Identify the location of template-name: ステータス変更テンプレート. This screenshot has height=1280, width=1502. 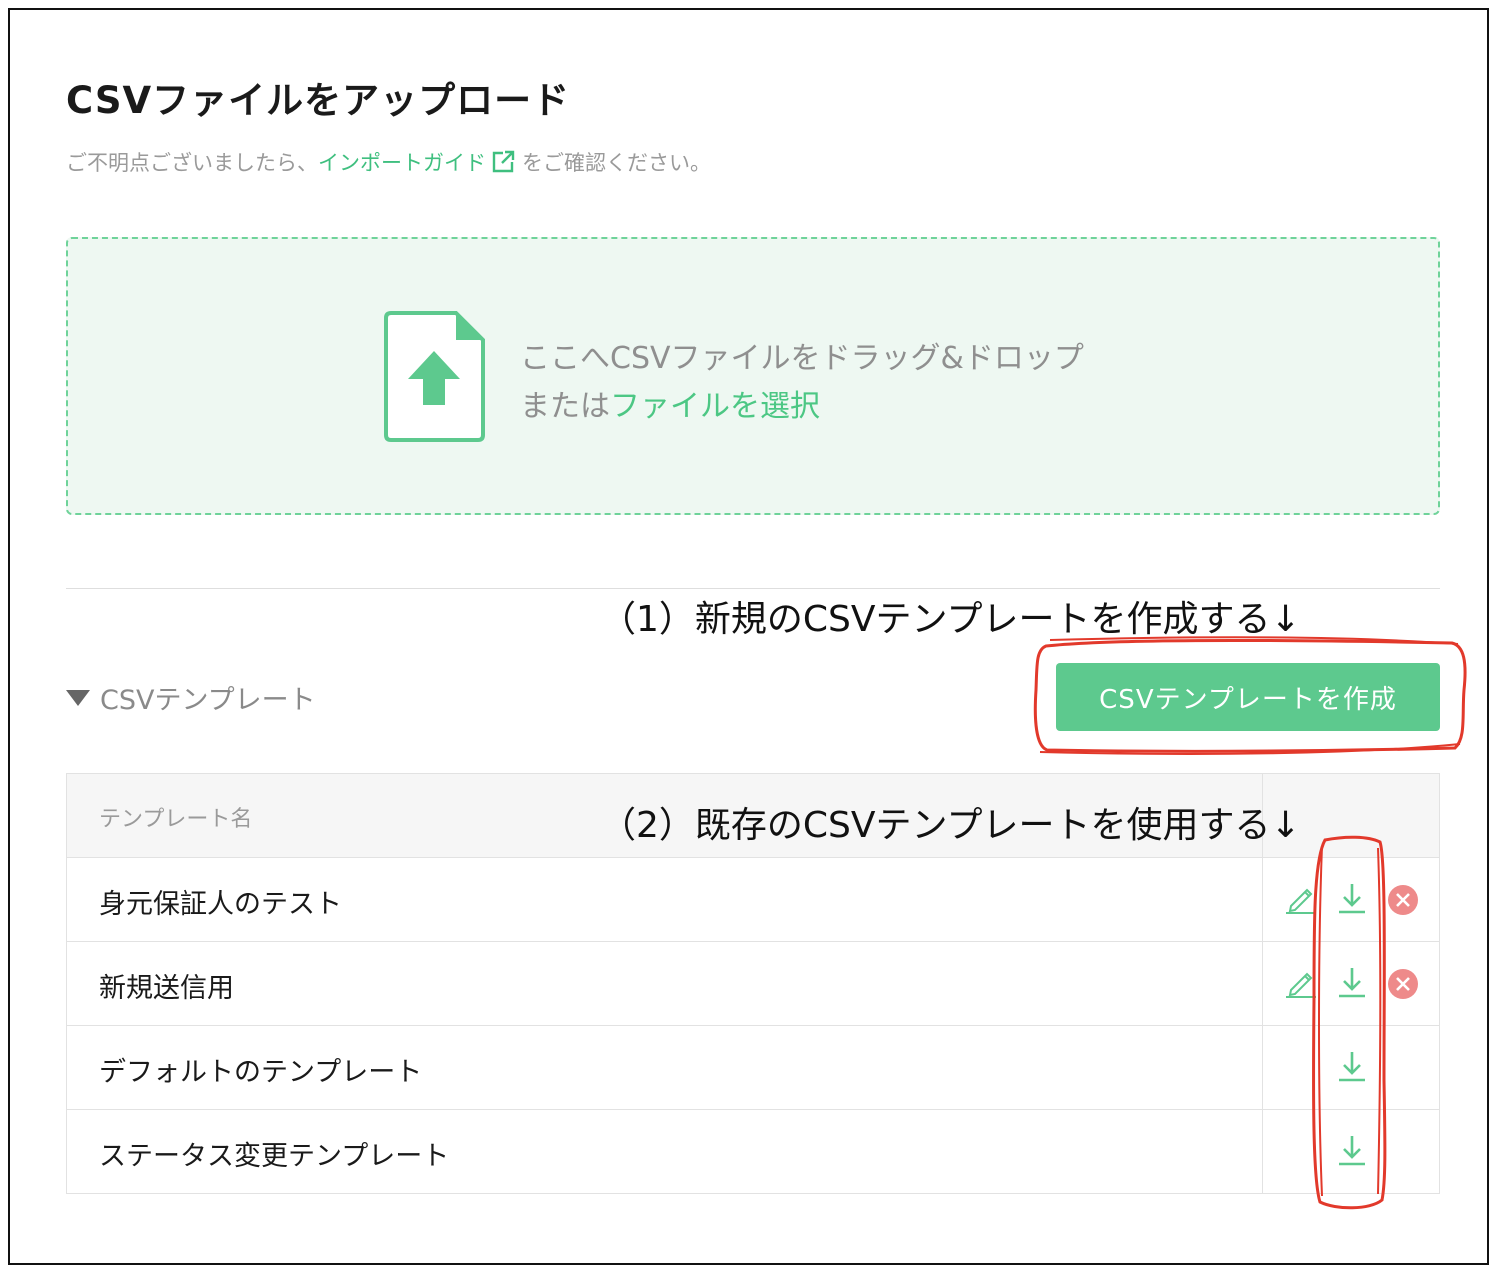
(274, 1156).